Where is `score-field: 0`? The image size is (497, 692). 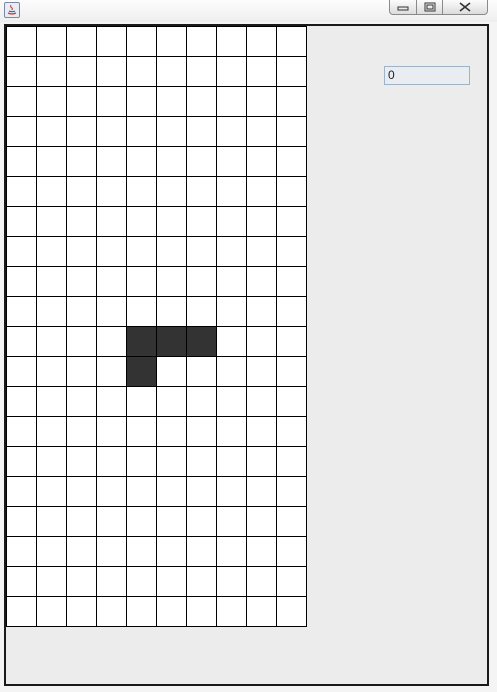 score-field: 0 is located at coordinates (427, 75).